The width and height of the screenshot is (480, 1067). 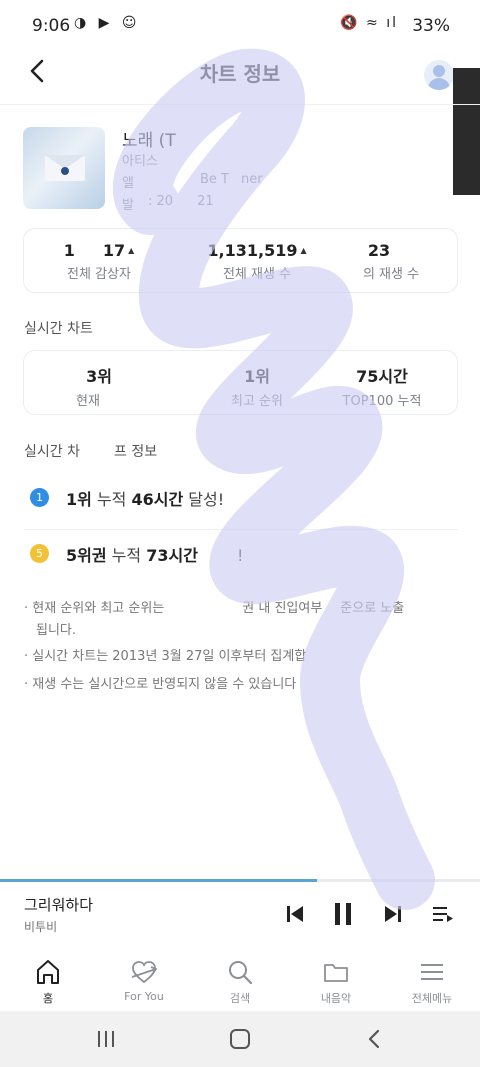 What do you see at coordinates (157, 499) in the screenshot?
I see `milestone-hours: 46시간` at bounding box center [157, 499].